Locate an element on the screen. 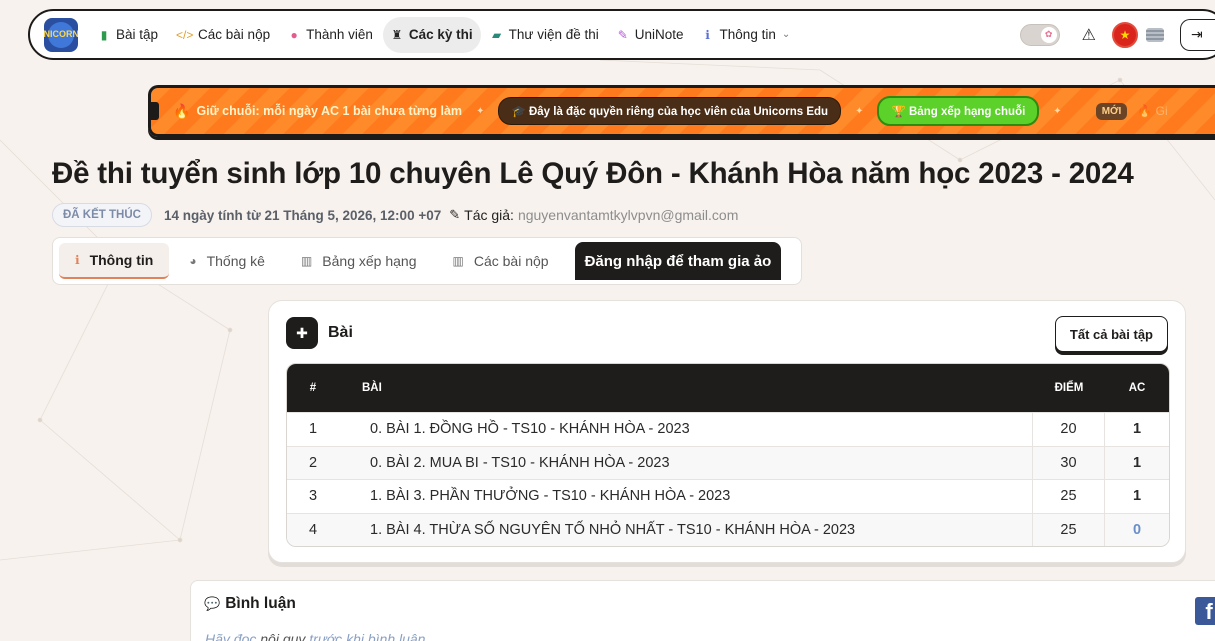 This screenshot has height=641, width=1215. nav-right-controls: ✿ ⚠ ★ ⇥ is located at coordinates (1117, 34).